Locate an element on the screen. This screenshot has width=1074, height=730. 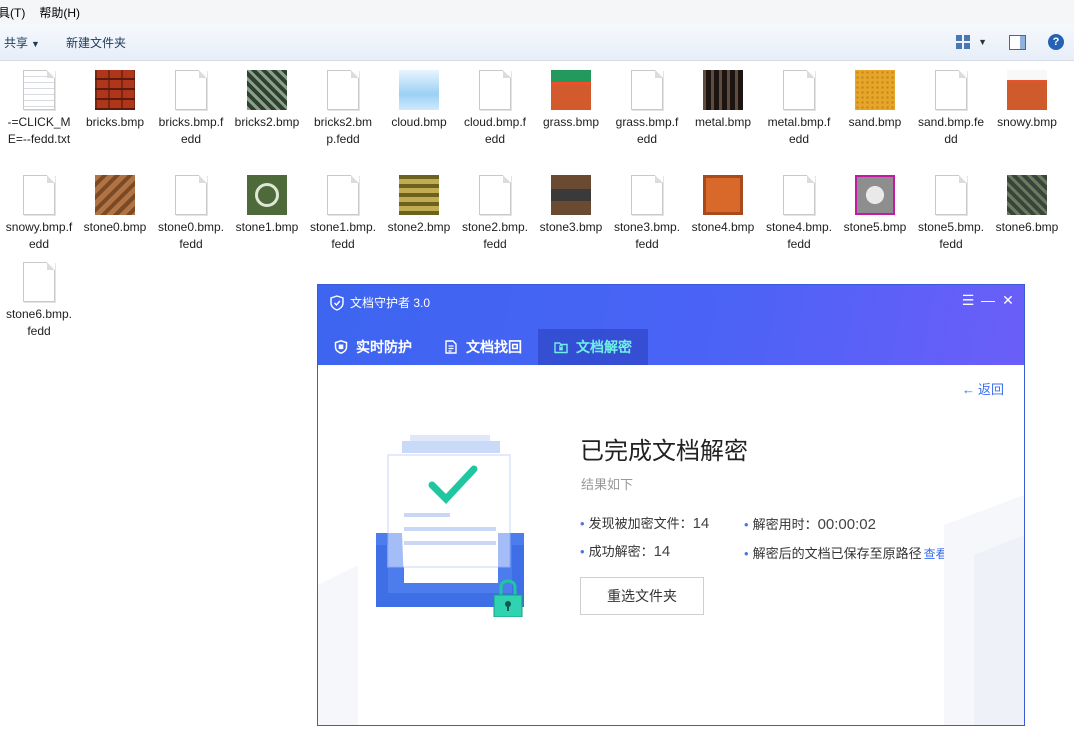
file-name: grass.bmp is located at coordinates (571, 122).